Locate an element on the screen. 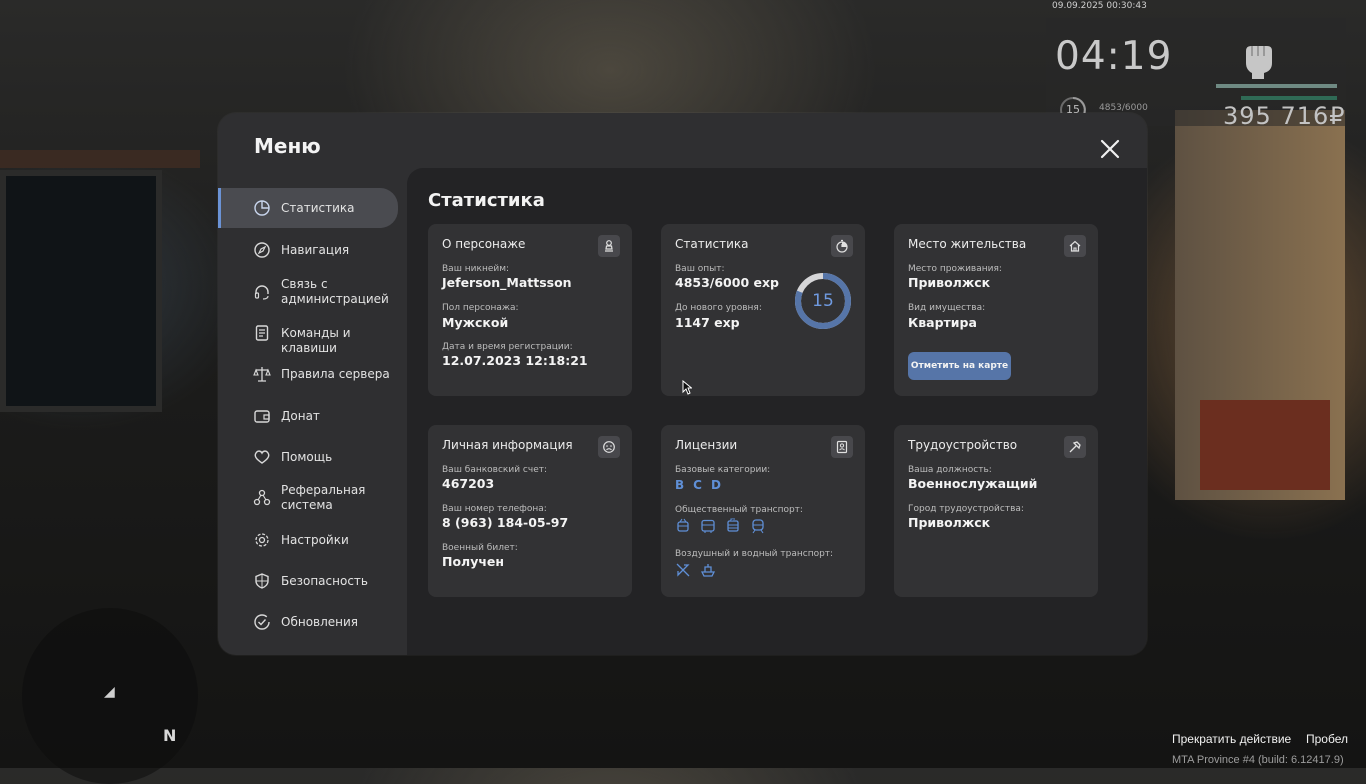 The image size is (1366, 784). scene-shelf-bottom is located at coordinates (1265, 445).